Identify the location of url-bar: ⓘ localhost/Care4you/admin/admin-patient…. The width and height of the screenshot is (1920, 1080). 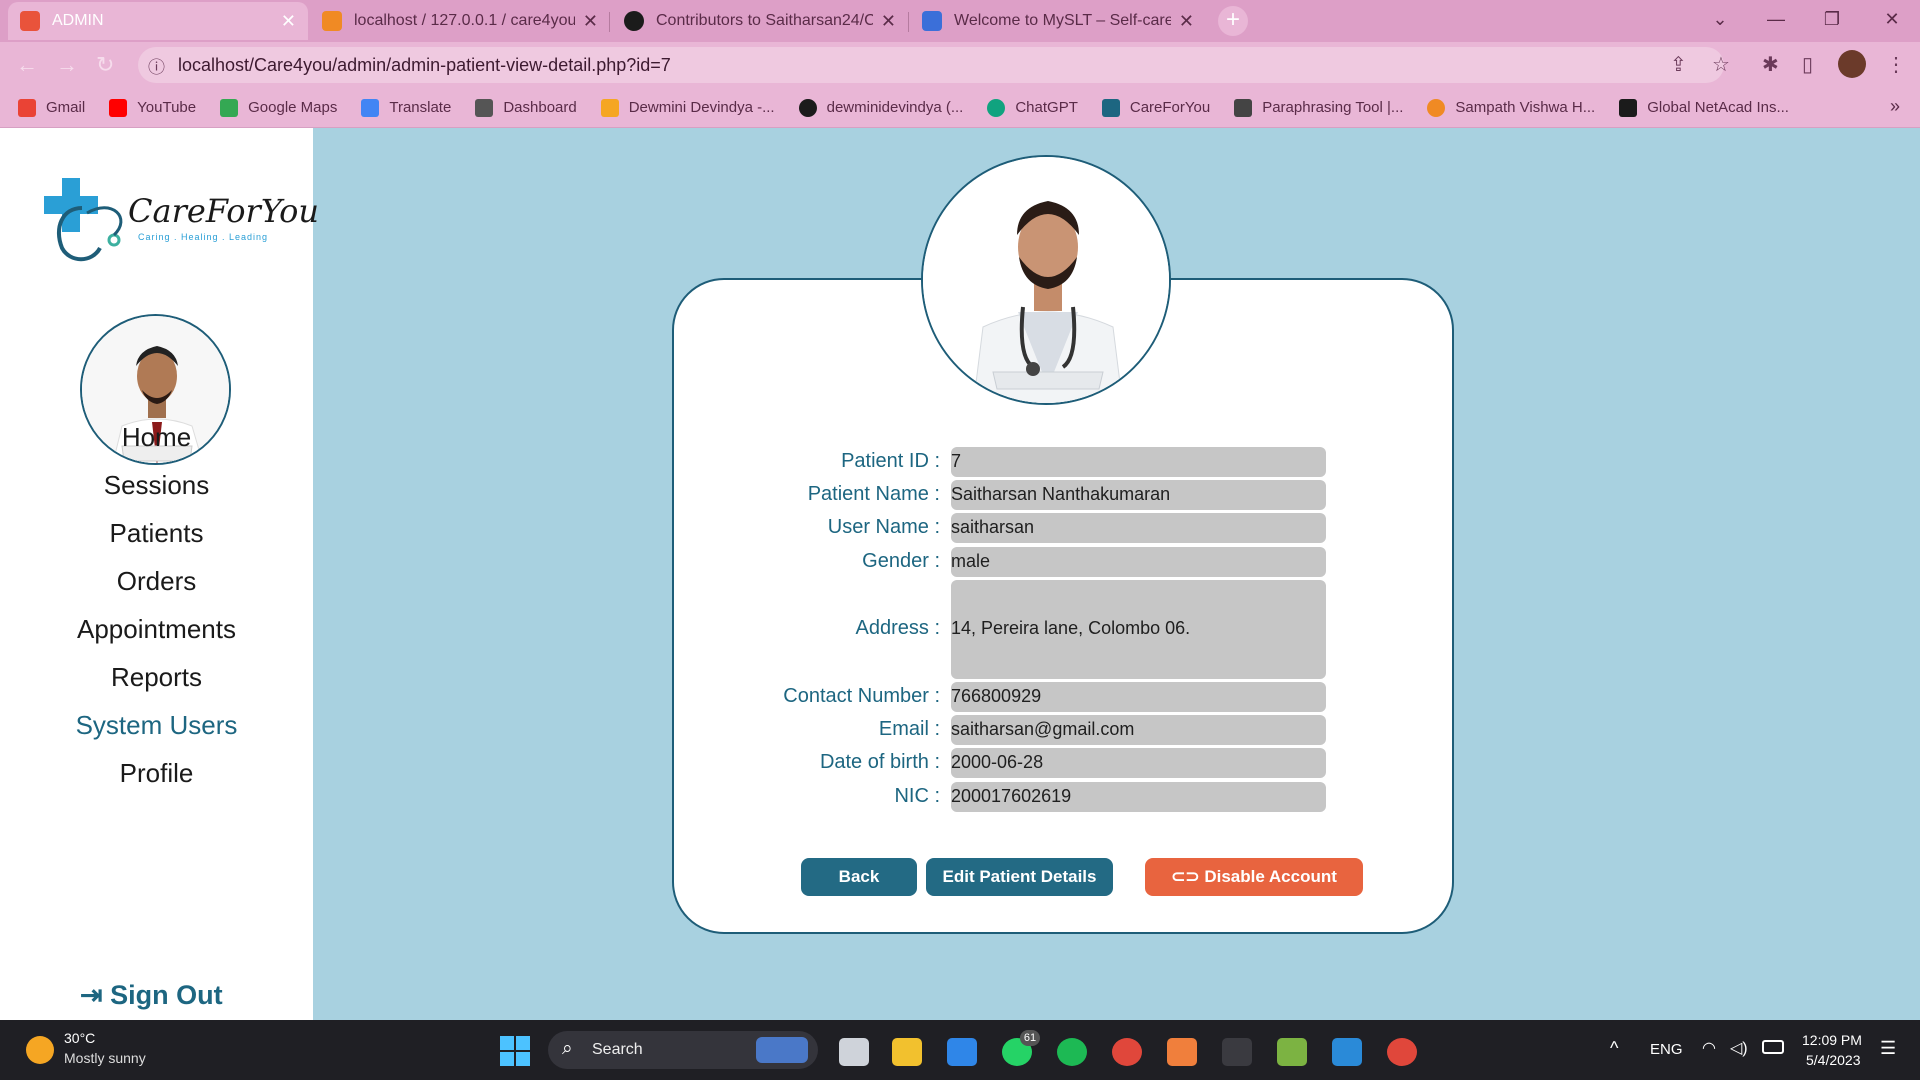
(931, 65).